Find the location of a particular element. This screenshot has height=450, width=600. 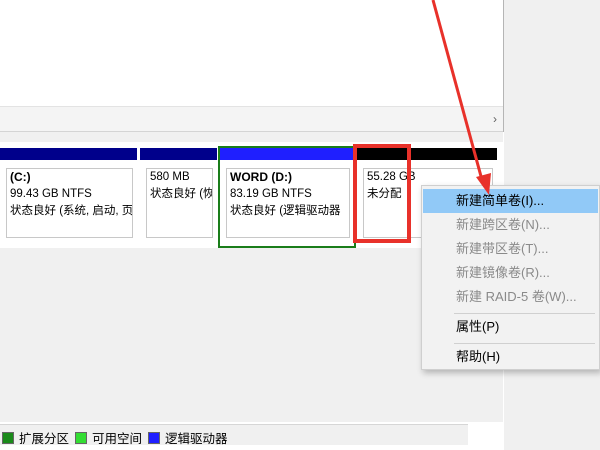

annotation-arrow is located at coordinates (461, 97).